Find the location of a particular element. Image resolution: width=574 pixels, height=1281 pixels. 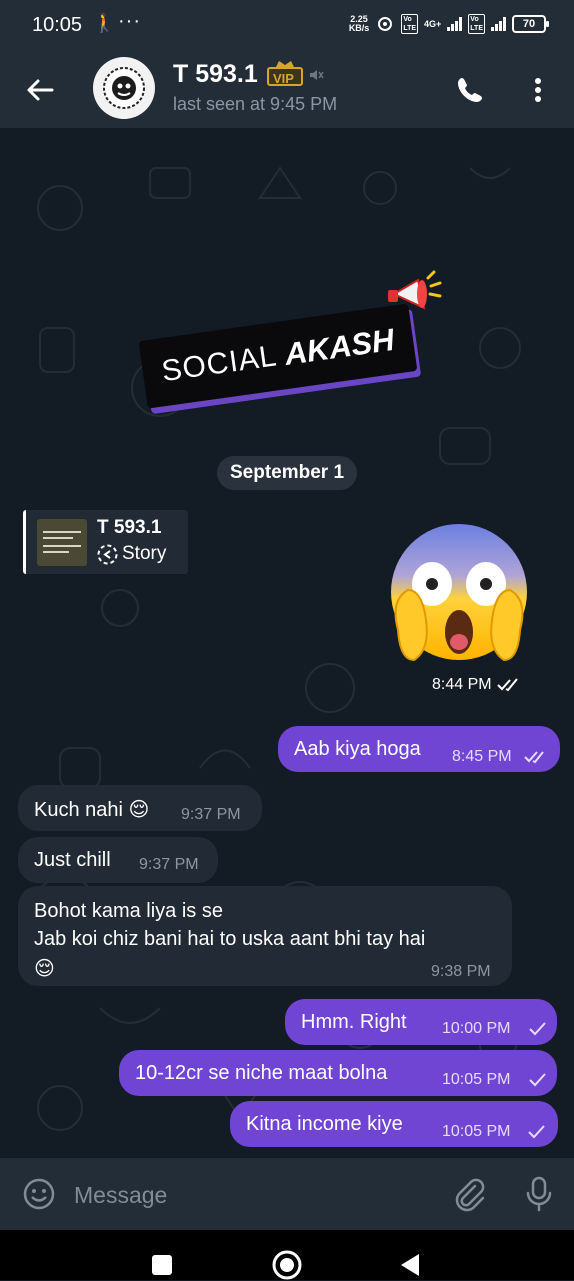

network-type: 4G+ is located at coordinates (433, 24).